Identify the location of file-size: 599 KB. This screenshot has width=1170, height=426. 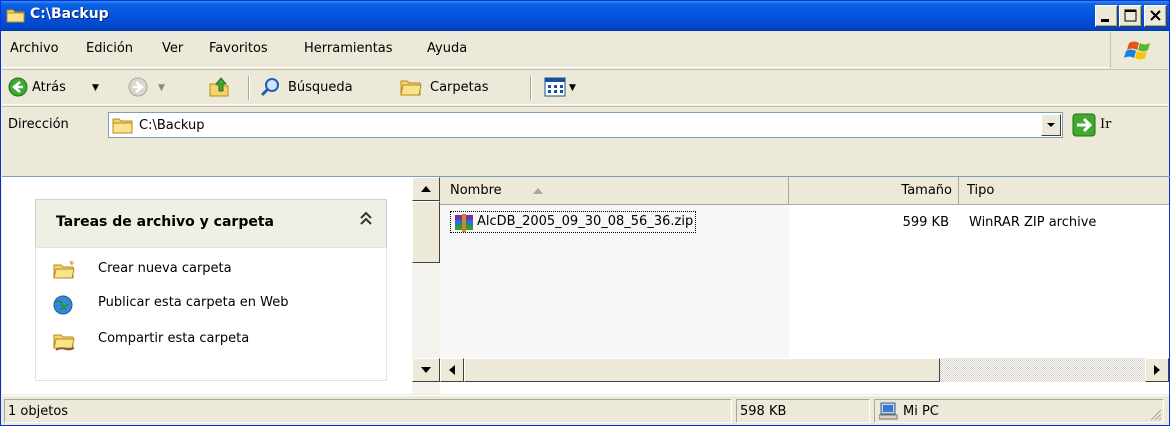
(925, 222).